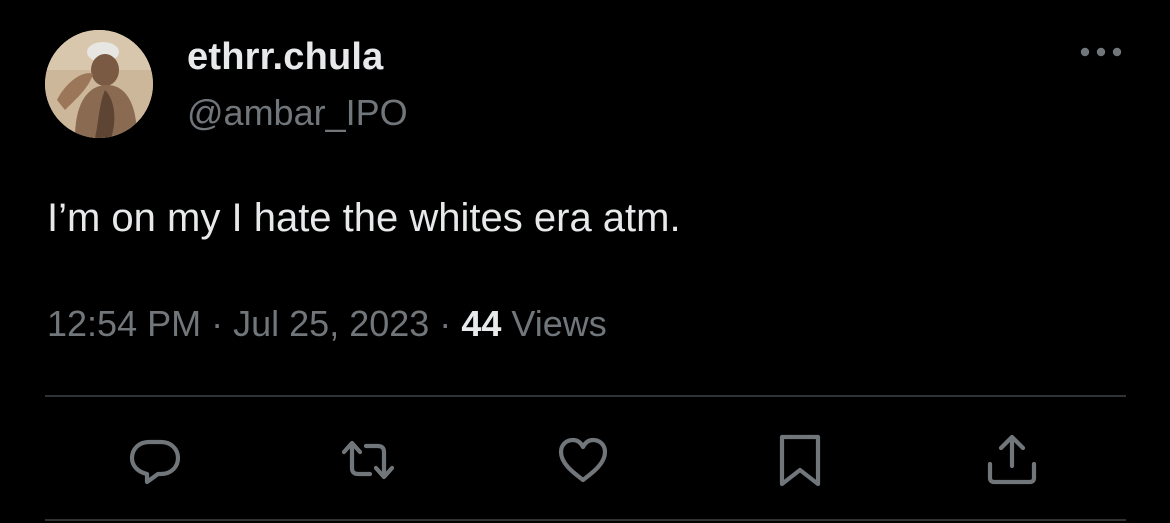  I want to click on author-display-name: ethrr.chula, so click(285, 57).